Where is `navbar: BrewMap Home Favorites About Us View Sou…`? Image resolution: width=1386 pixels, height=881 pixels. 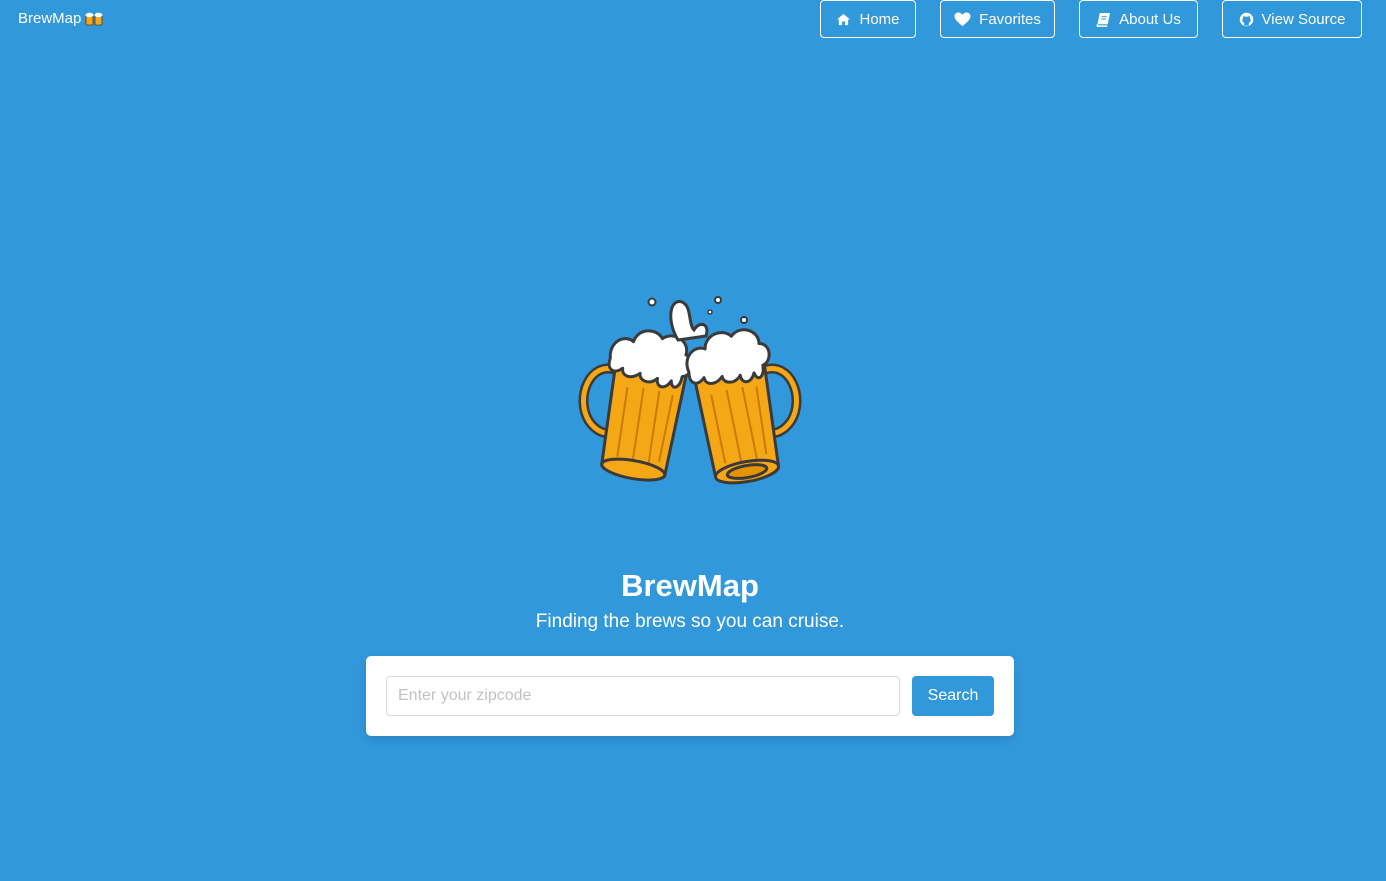 navbar: BrewMap Home Favorites About Us View Sou… is located at coordinates (693, 19).